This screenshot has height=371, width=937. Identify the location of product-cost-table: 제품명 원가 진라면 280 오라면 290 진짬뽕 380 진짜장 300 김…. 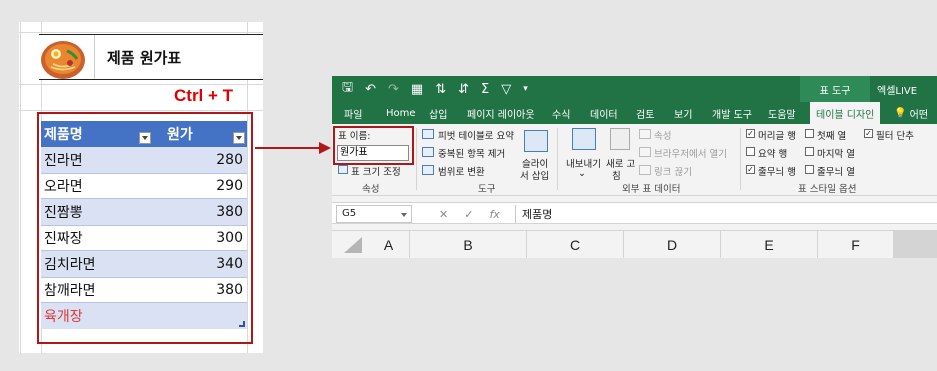
(144, 225).